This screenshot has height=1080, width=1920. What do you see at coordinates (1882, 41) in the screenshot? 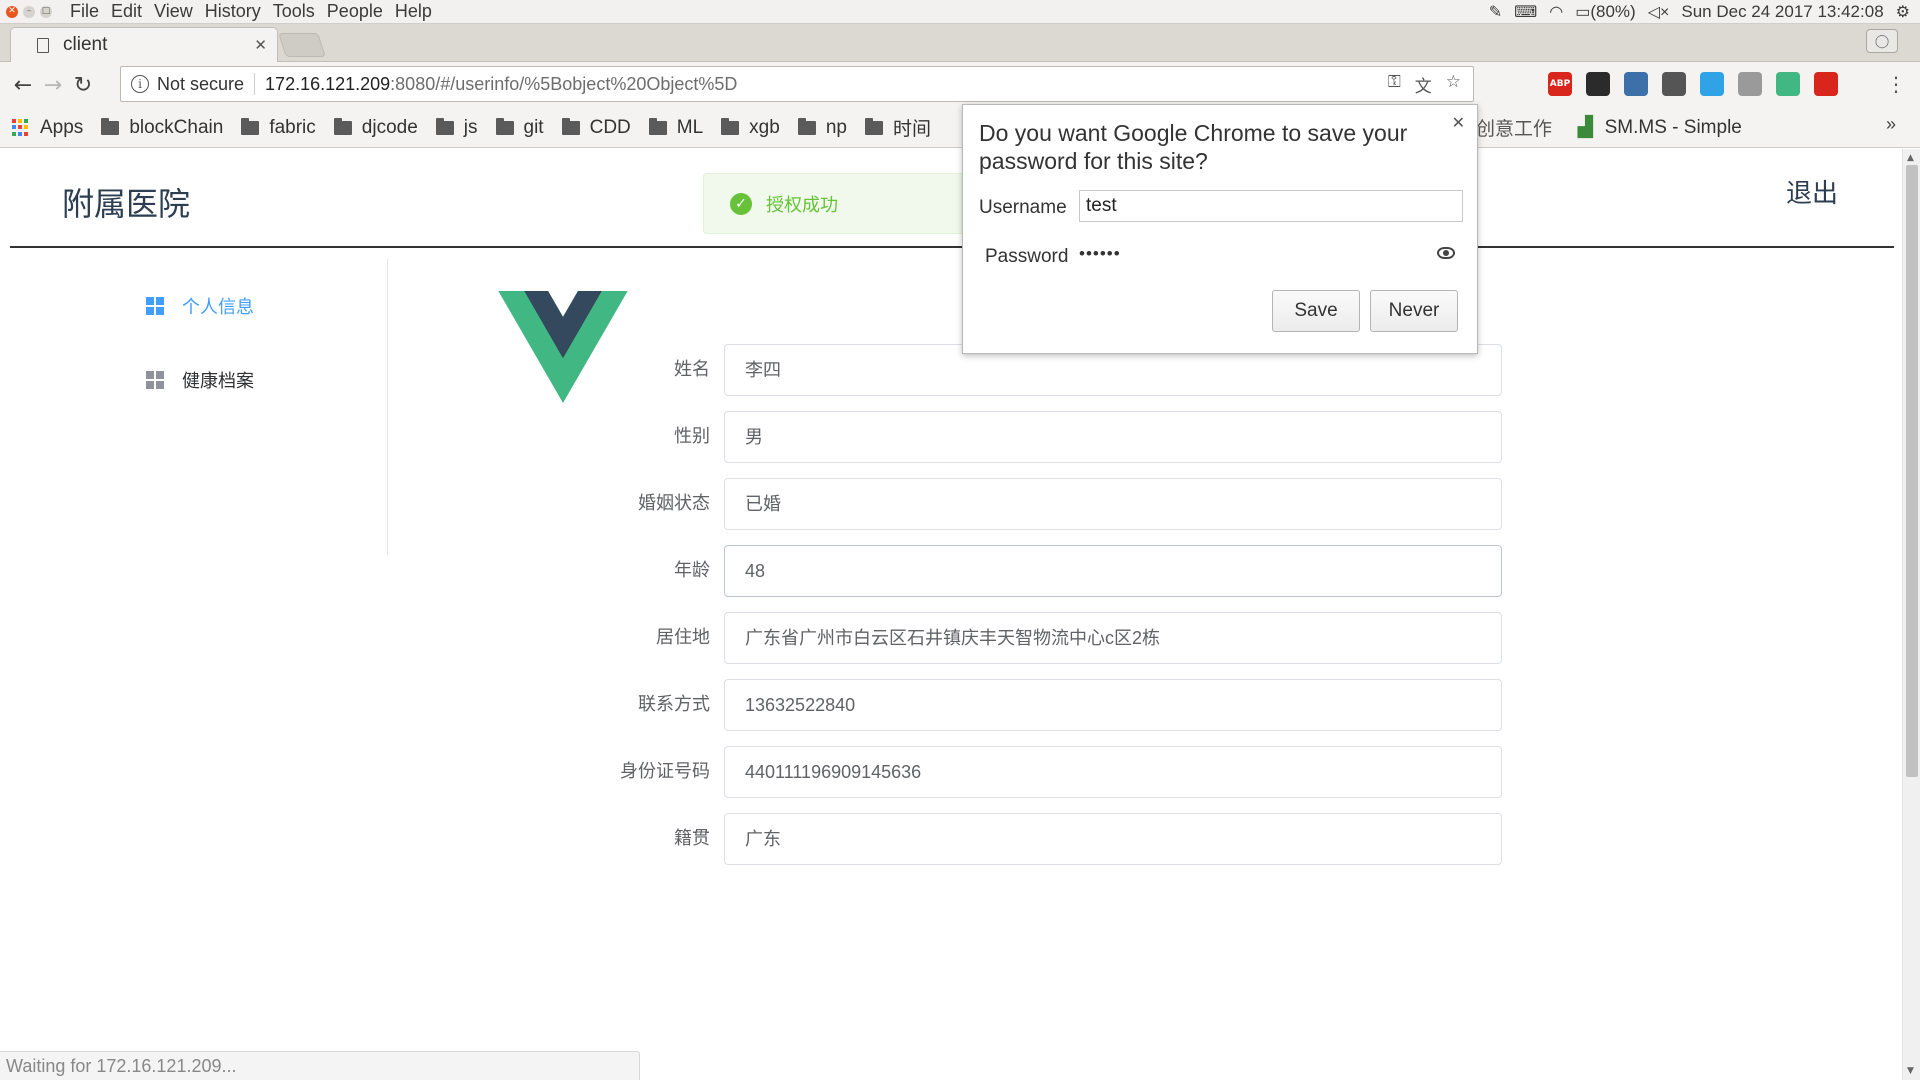
I see `profile-icon: ◯` at bounding box center [1882, 41].